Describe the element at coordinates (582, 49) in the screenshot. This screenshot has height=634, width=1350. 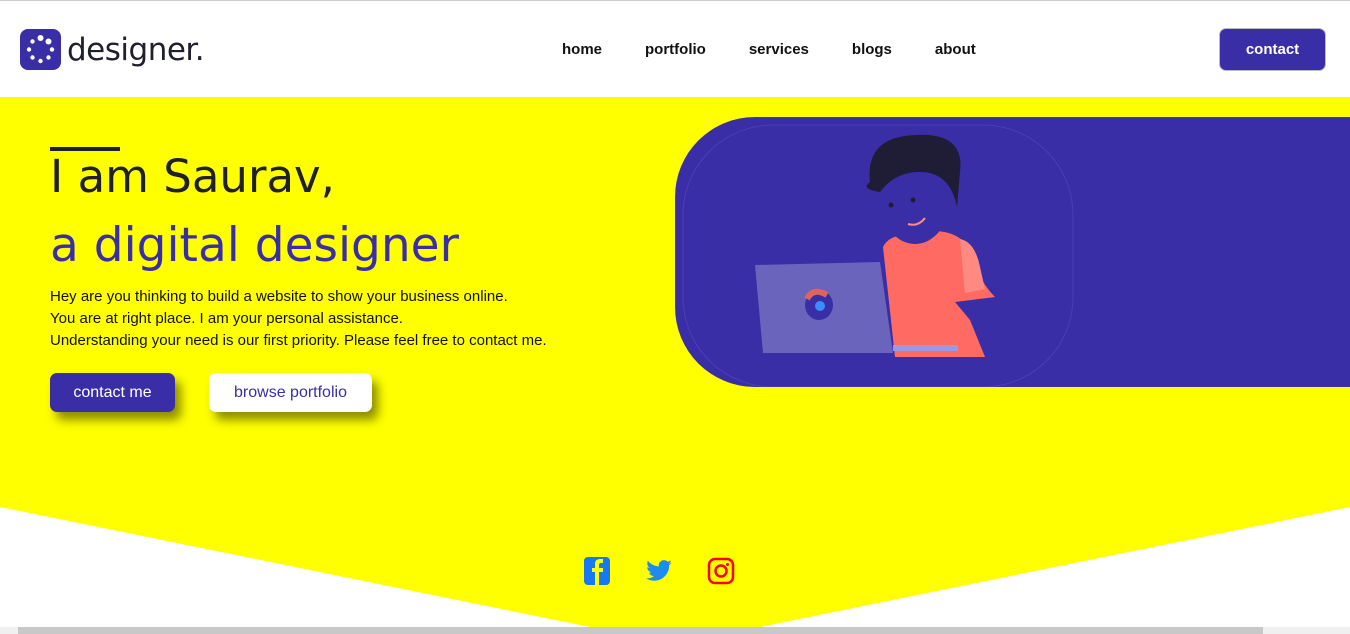
I see `nav-home: home` at that location.